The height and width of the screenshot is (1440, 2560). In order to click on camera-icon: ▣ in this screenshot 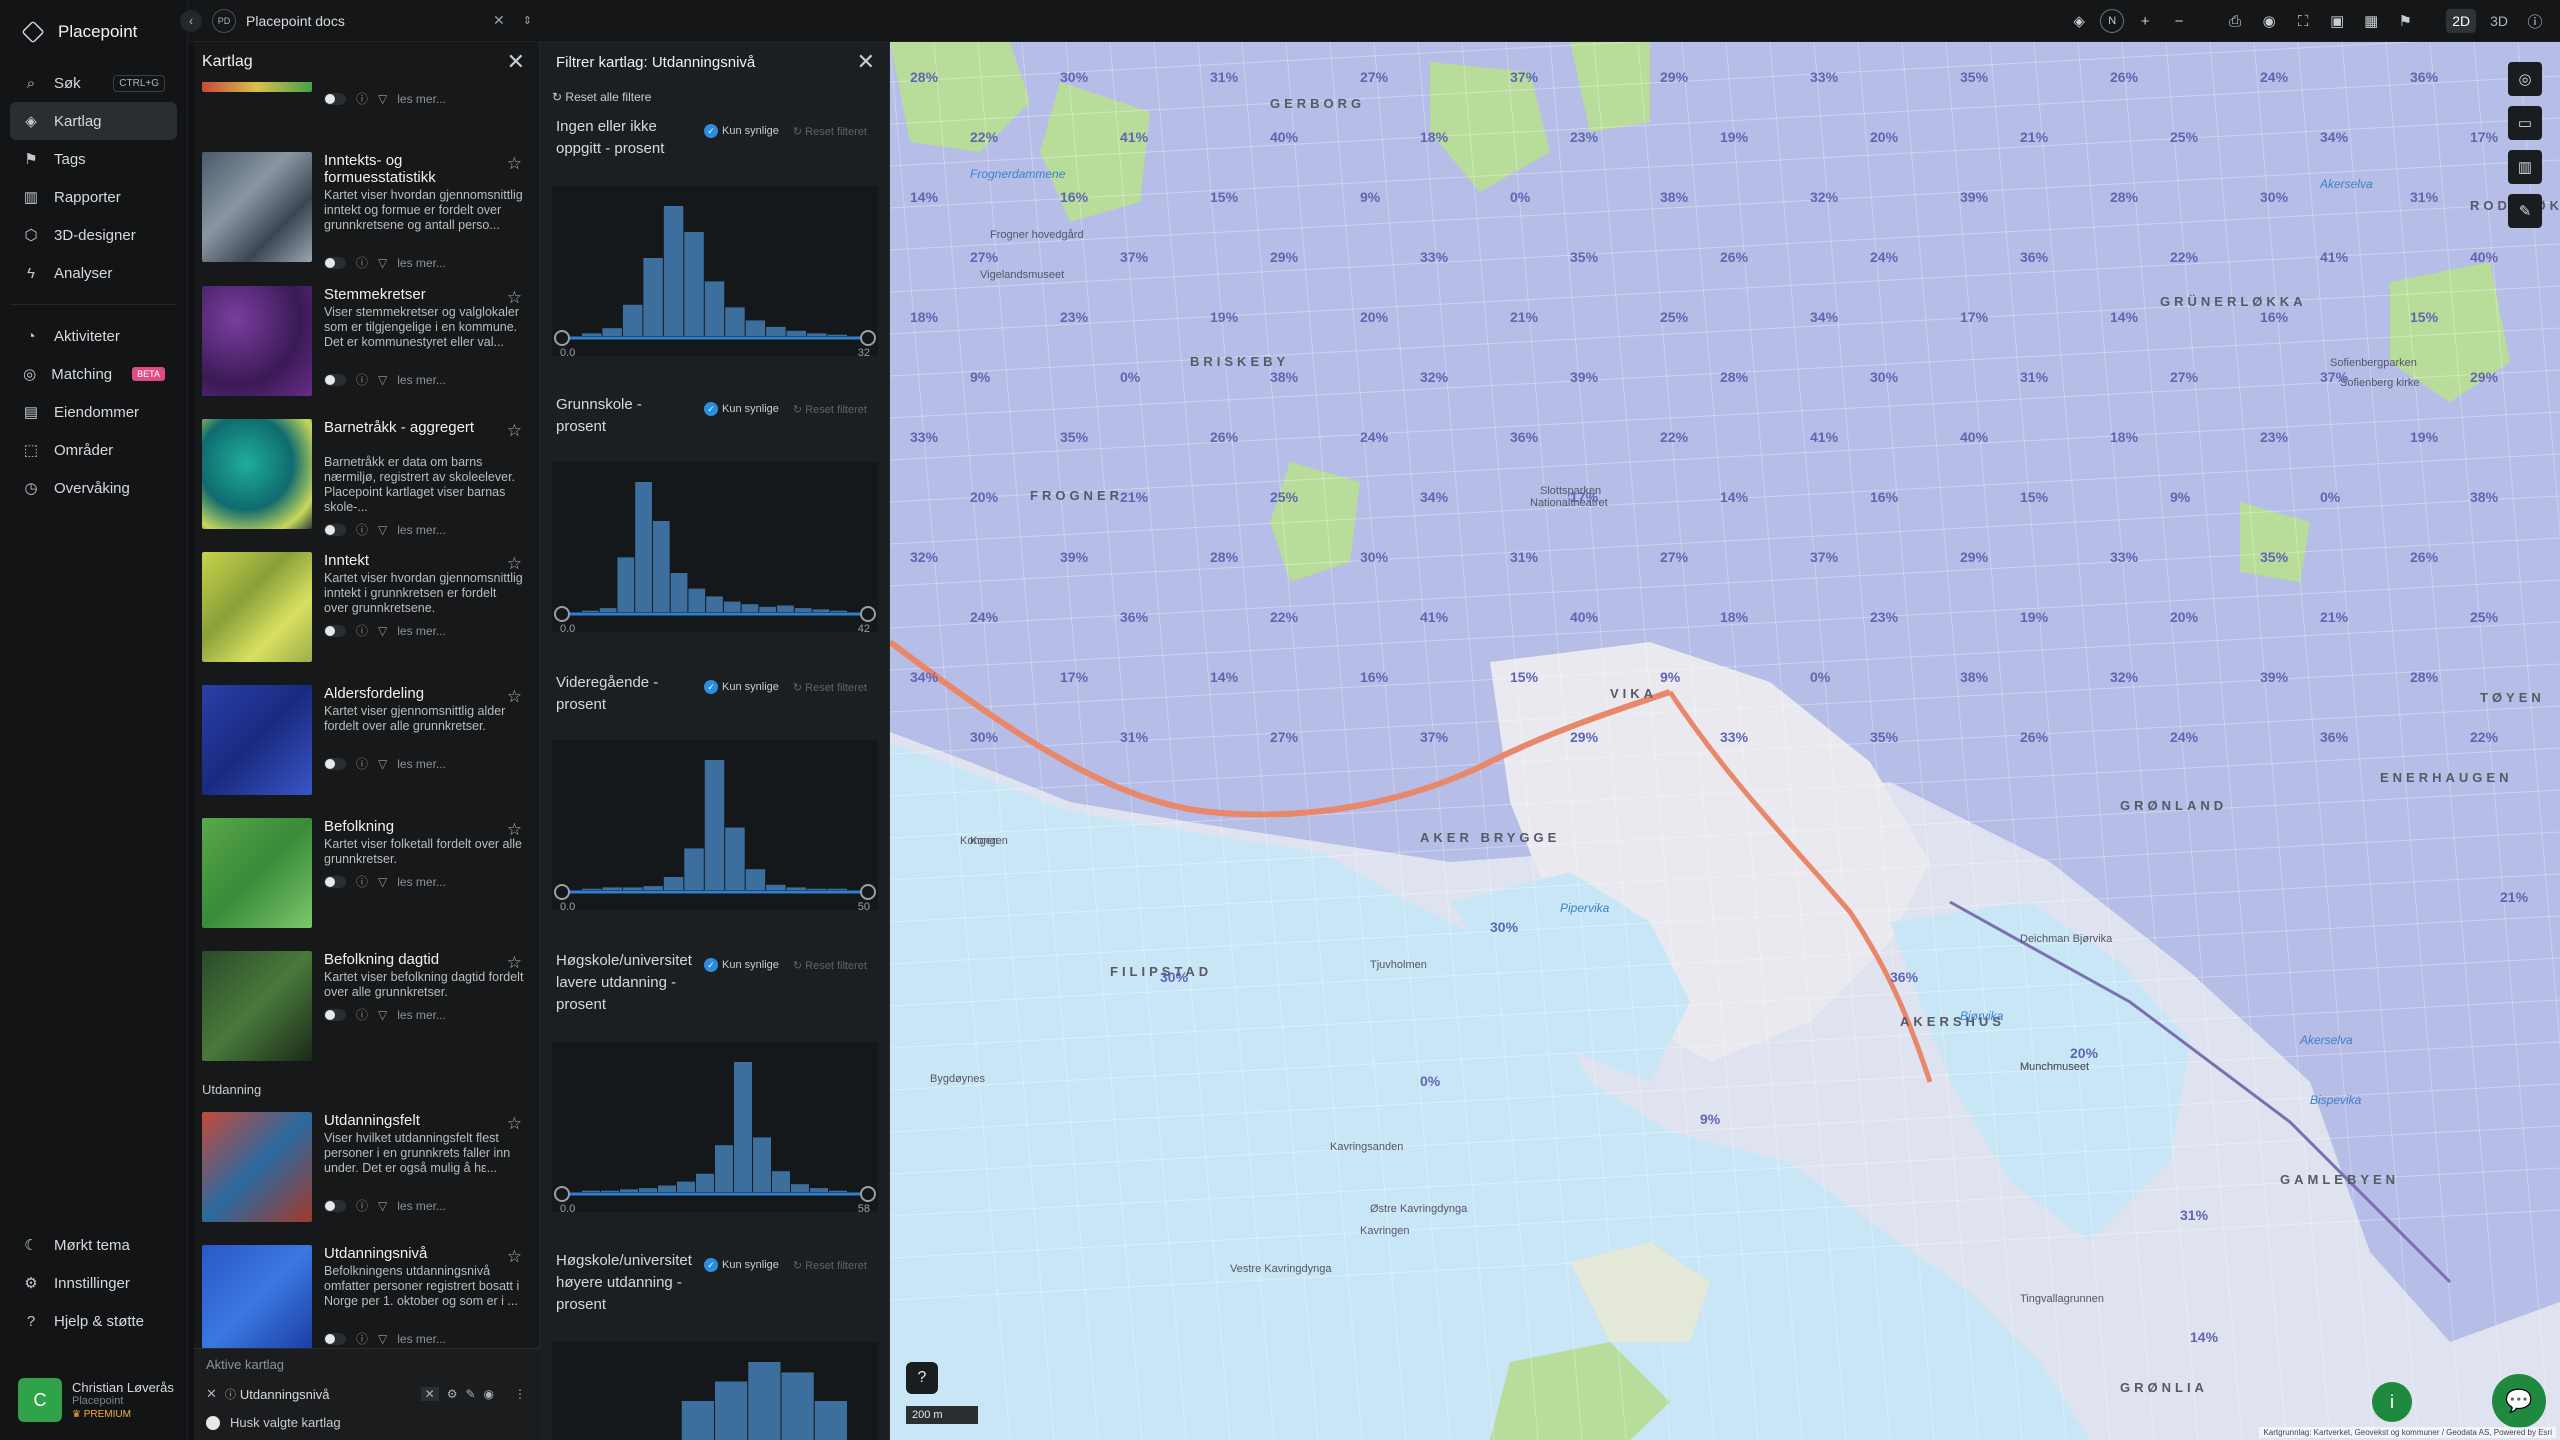, I will do `click(2337, 21)`.